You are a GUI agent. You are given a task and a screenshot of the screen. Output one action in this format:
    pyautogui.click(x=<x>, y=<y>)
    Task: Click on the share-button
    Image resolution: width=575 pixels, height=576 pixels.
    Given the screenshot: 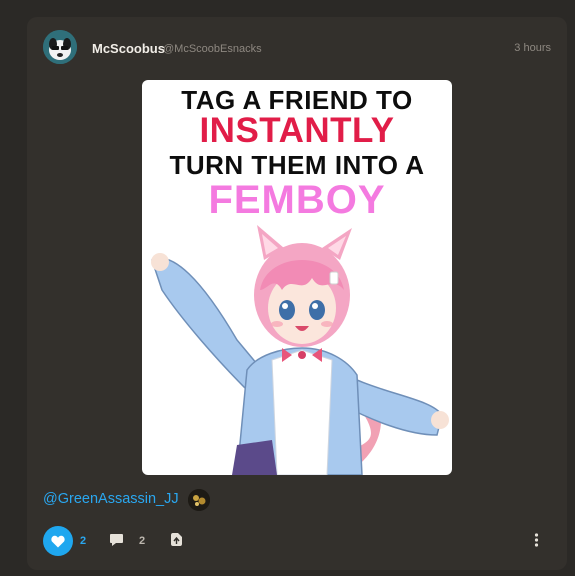 What is the action you would take?
    pyautogui.click(x=176, y=542)
    